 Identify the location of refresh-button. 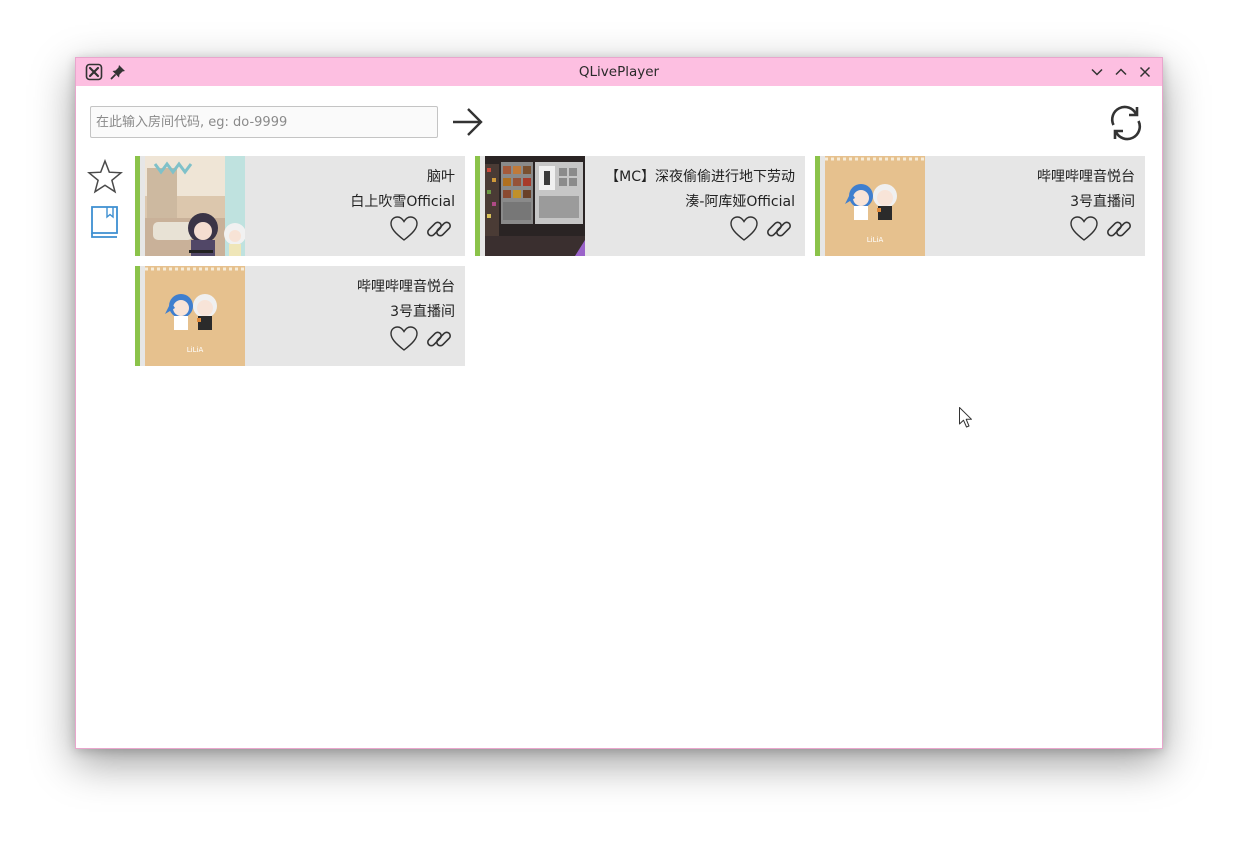
(1126, 123).